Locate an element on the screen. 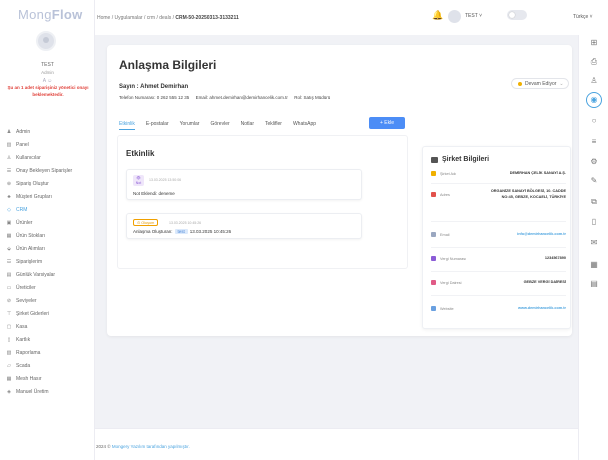 This screenshot has width=608, height=460. company-row-label: Şirket Adı is located at coordinates (443, 174).